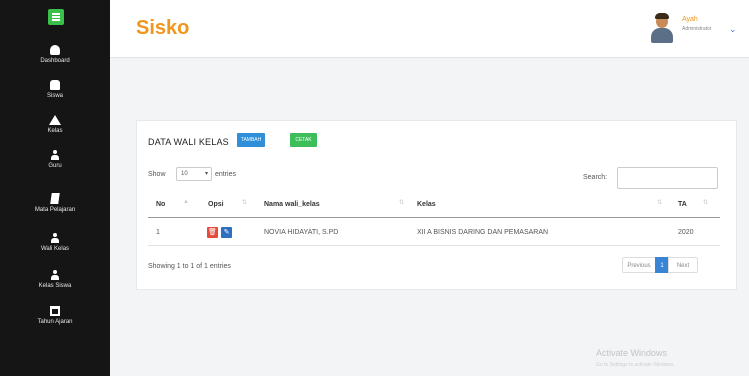  Describe the element at coordinates (733, 29) in the screenshot. I see `chevron-down-icon: ⌄` at that location.